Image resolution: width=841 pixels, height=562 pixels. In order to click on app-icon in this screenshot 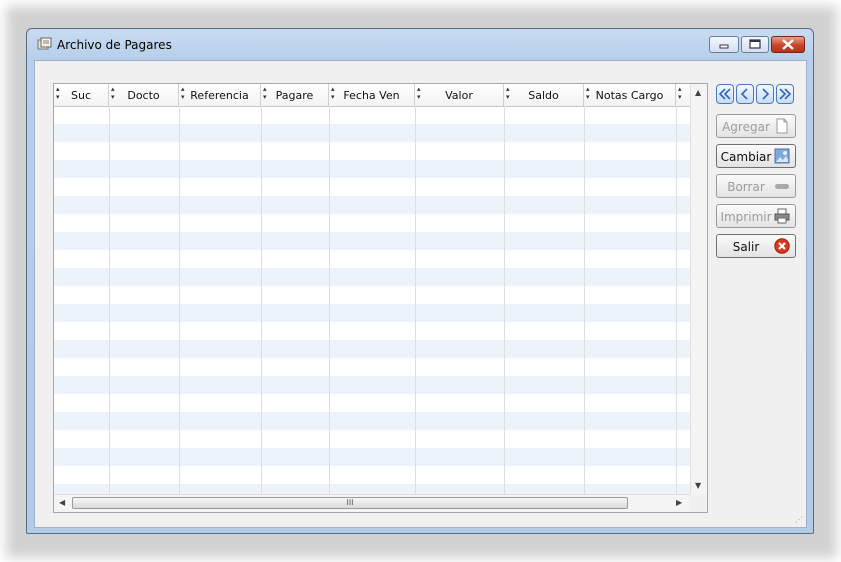, I will do `click(45, 44)`.